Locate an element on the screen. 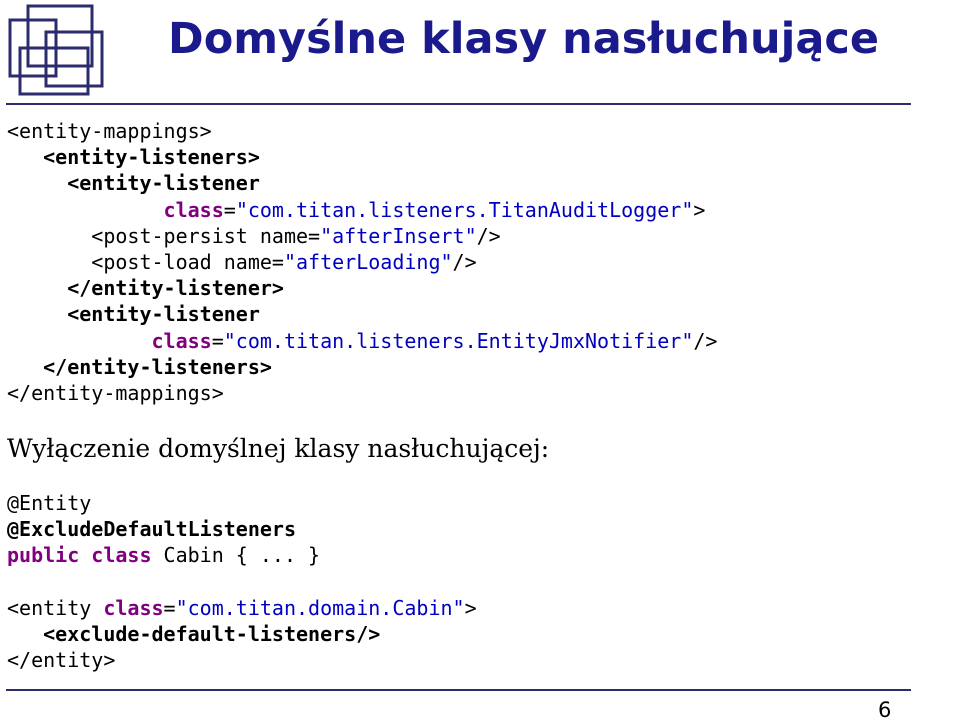 Image resolution: width=960 pixels, height=722 pixels. code-line: <entity-mappings> is located at coordinates (362, 131).